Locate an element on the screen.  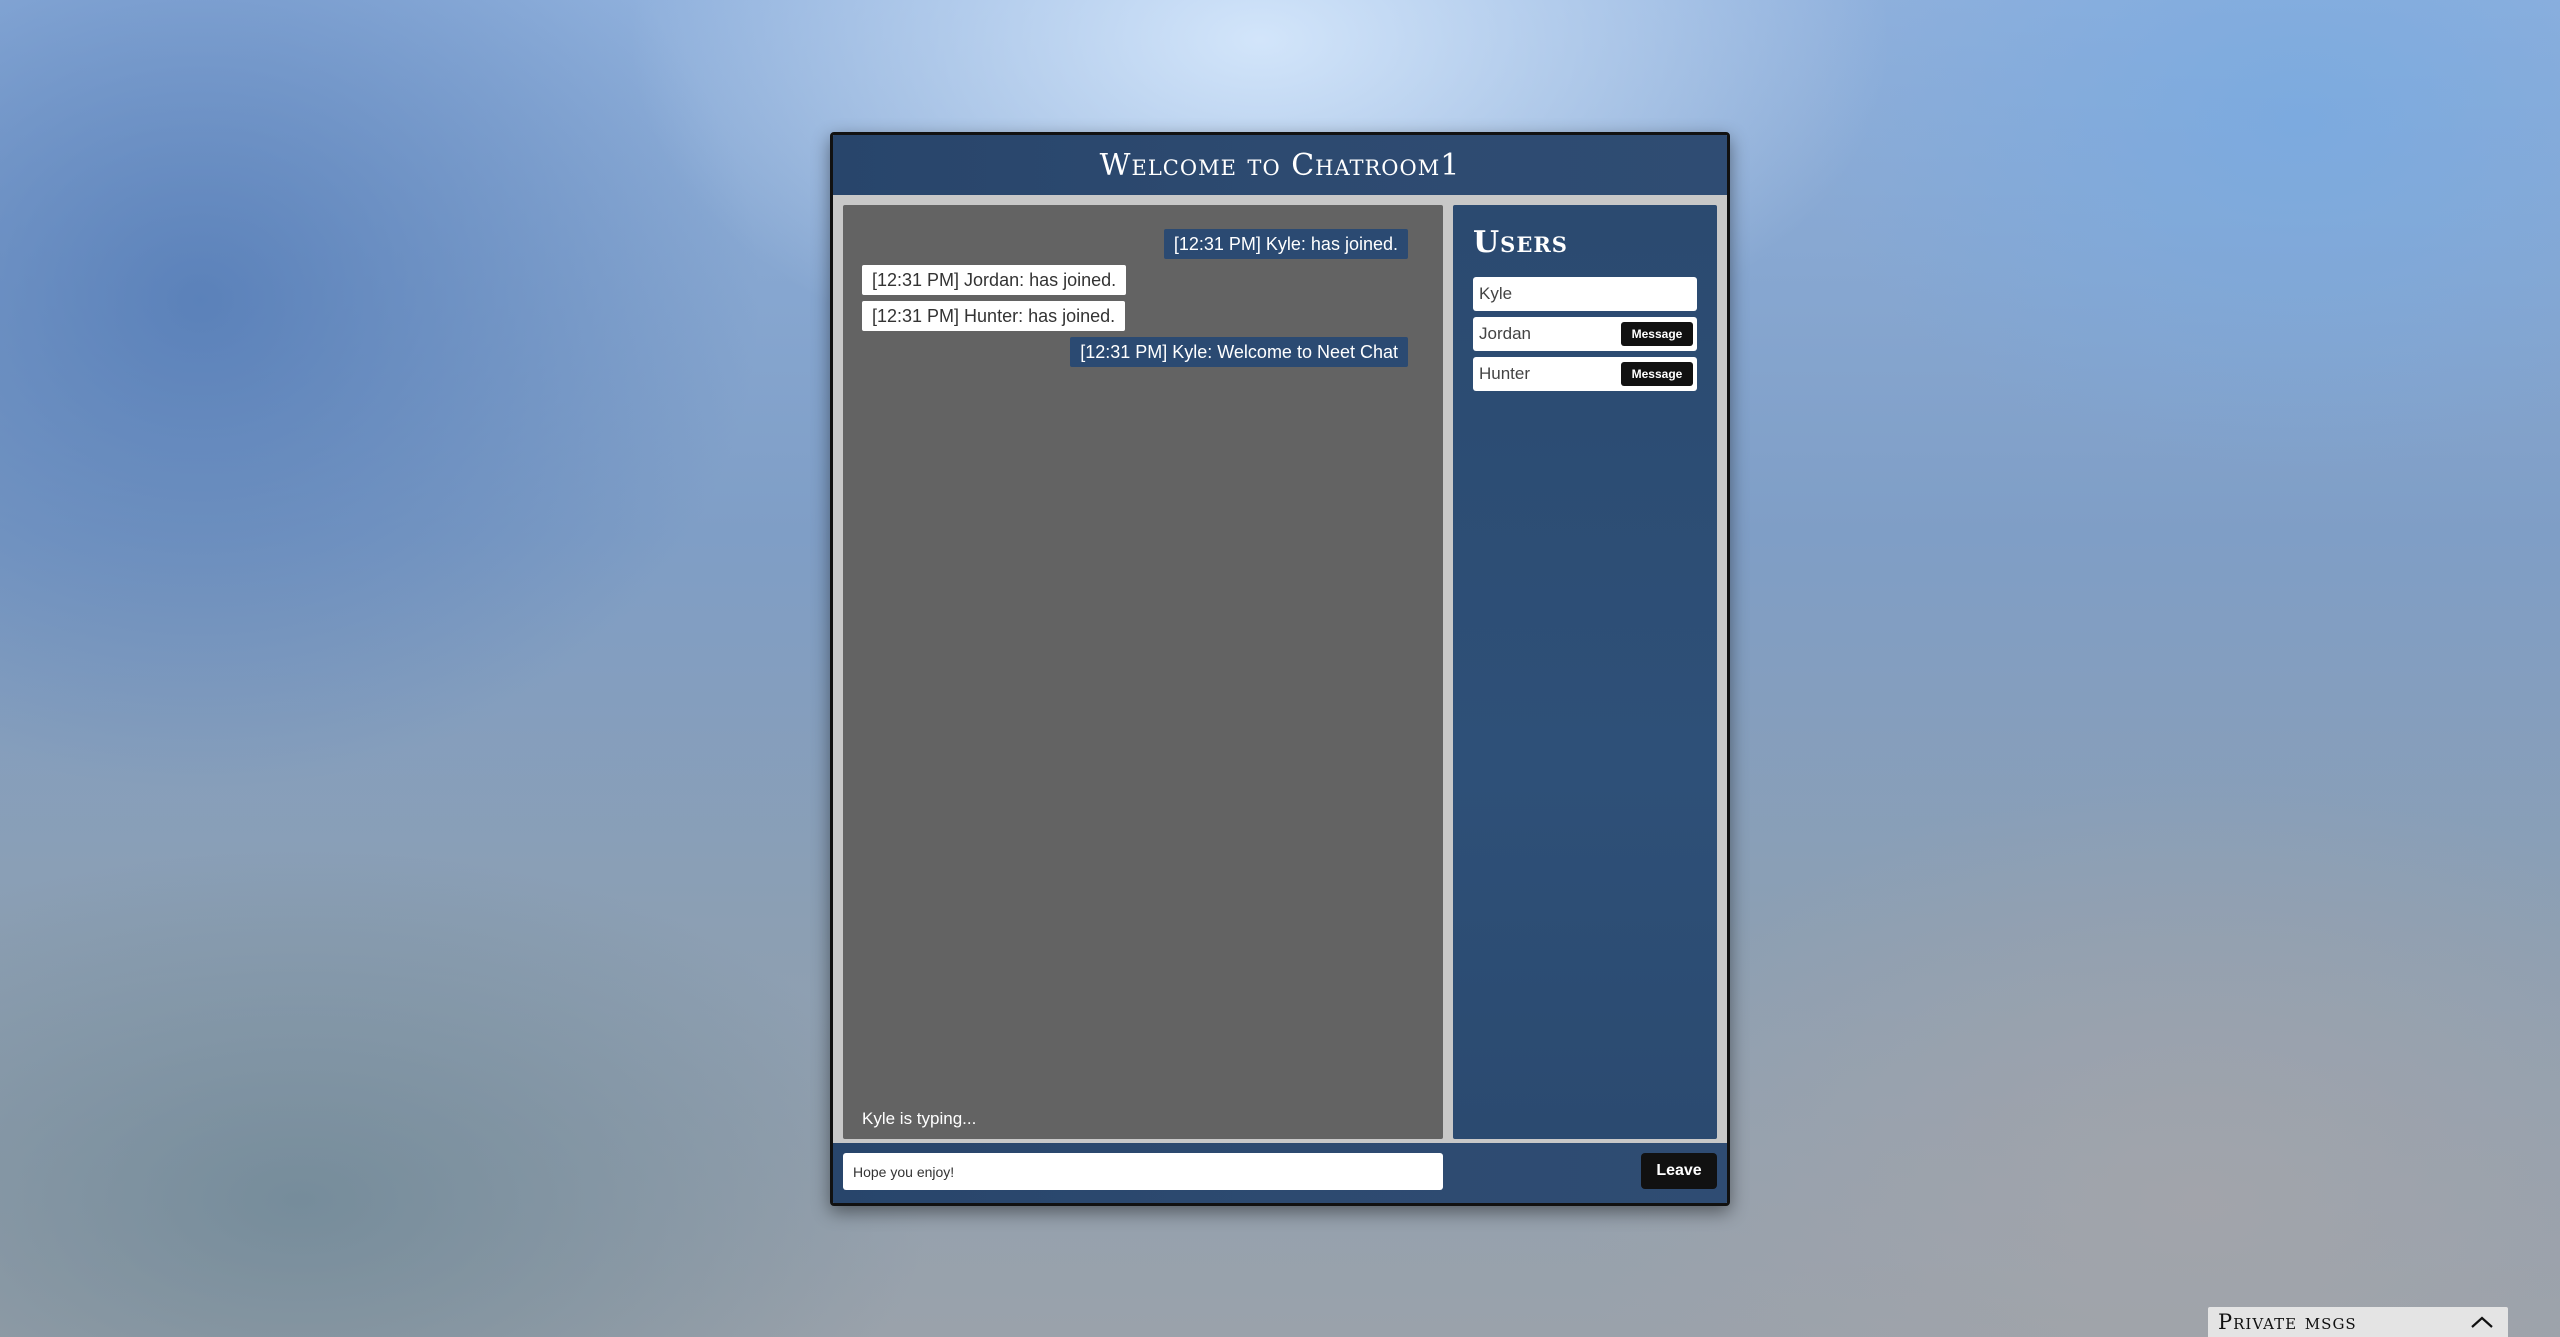
user-list: Kyle Jordan Message Hunter Message is located at coordinates (1585, 337).